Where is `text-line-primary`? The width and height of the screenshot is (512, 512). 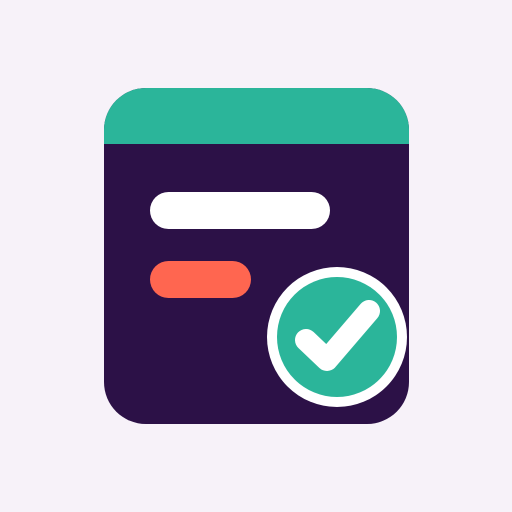
text-line-primary is located at coordinates (240, 210).